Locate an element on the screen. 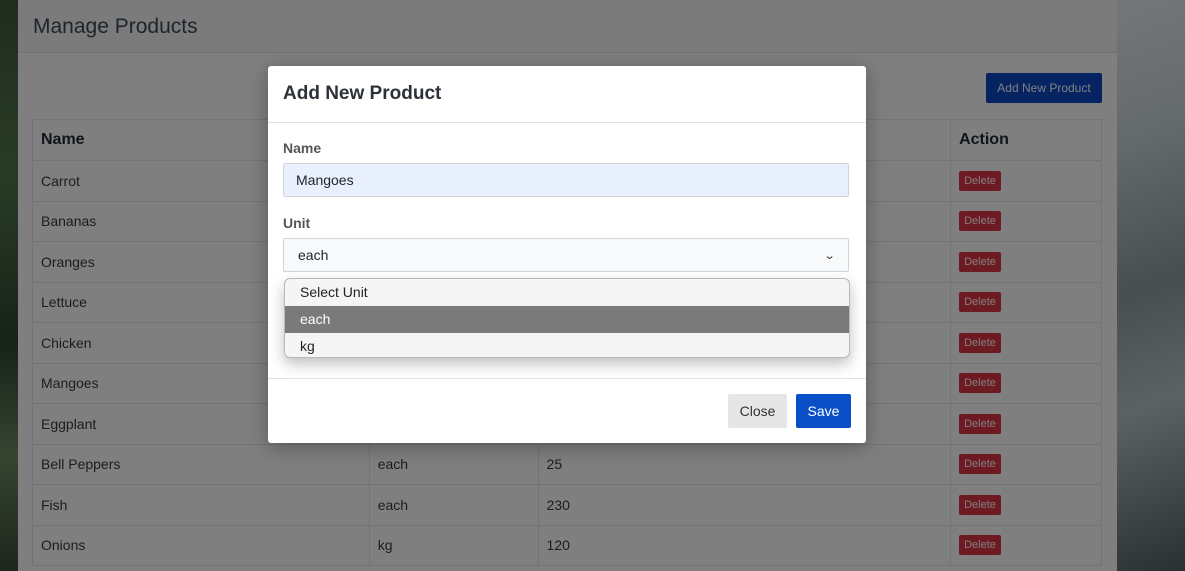 The image size is (1185, 571). unit-select: each ⌄ is located at coordinates (566, 255).